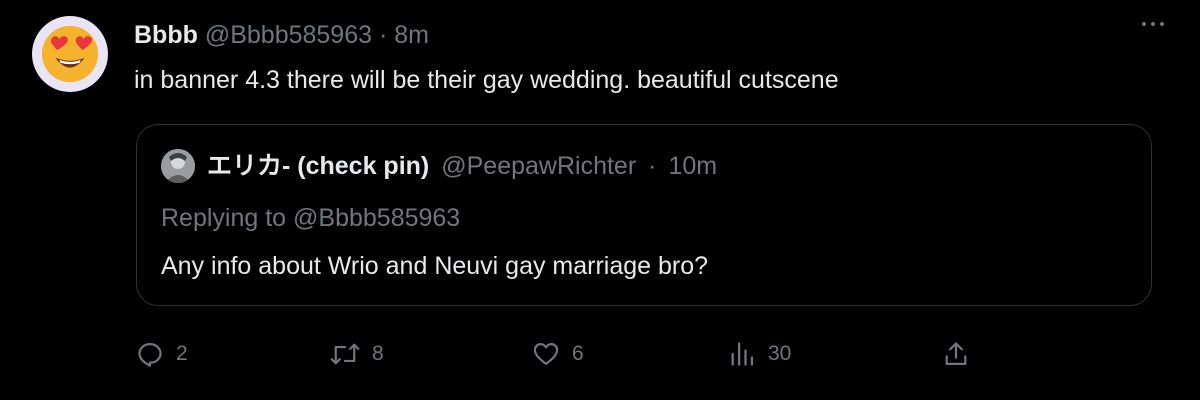 This screenshot has height=400, width=1200. I want to click on quoted-tweet-time: 10m, so click(693, 166).